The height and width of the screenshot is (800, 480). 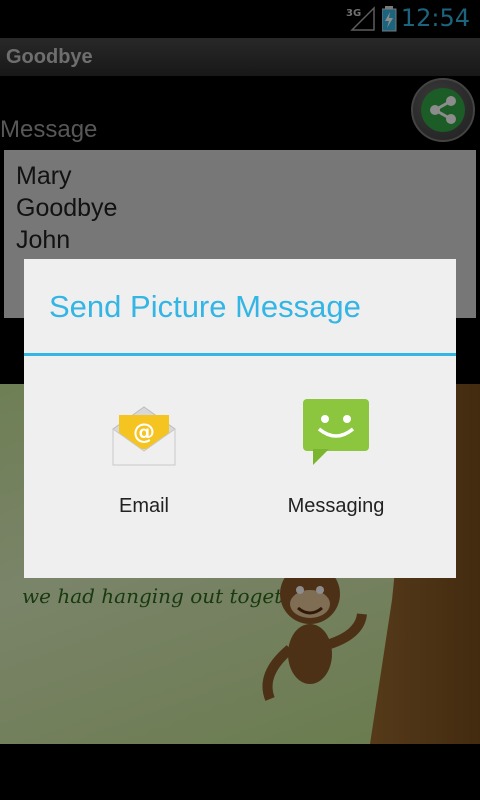 I want to click on messaging-label: Messaging, so click(x=336, y=506).